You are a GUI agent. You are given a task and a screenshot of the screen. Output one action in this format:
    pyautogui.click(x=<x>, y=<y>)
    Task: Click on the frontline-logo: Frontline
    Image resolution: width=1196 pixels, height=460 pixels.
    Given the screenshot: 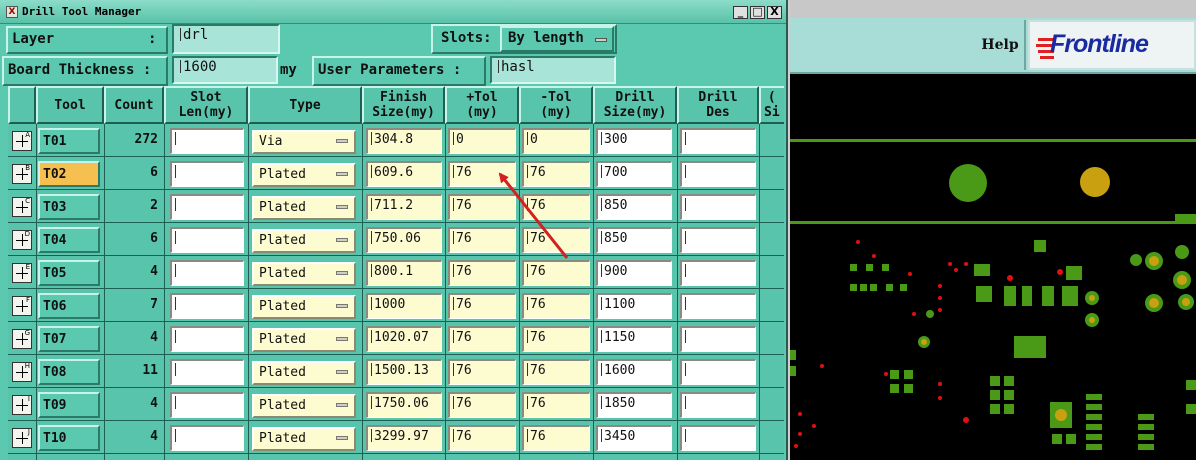 What is the action you would take?
    pyautogui.click(x=1112, y=45)
    